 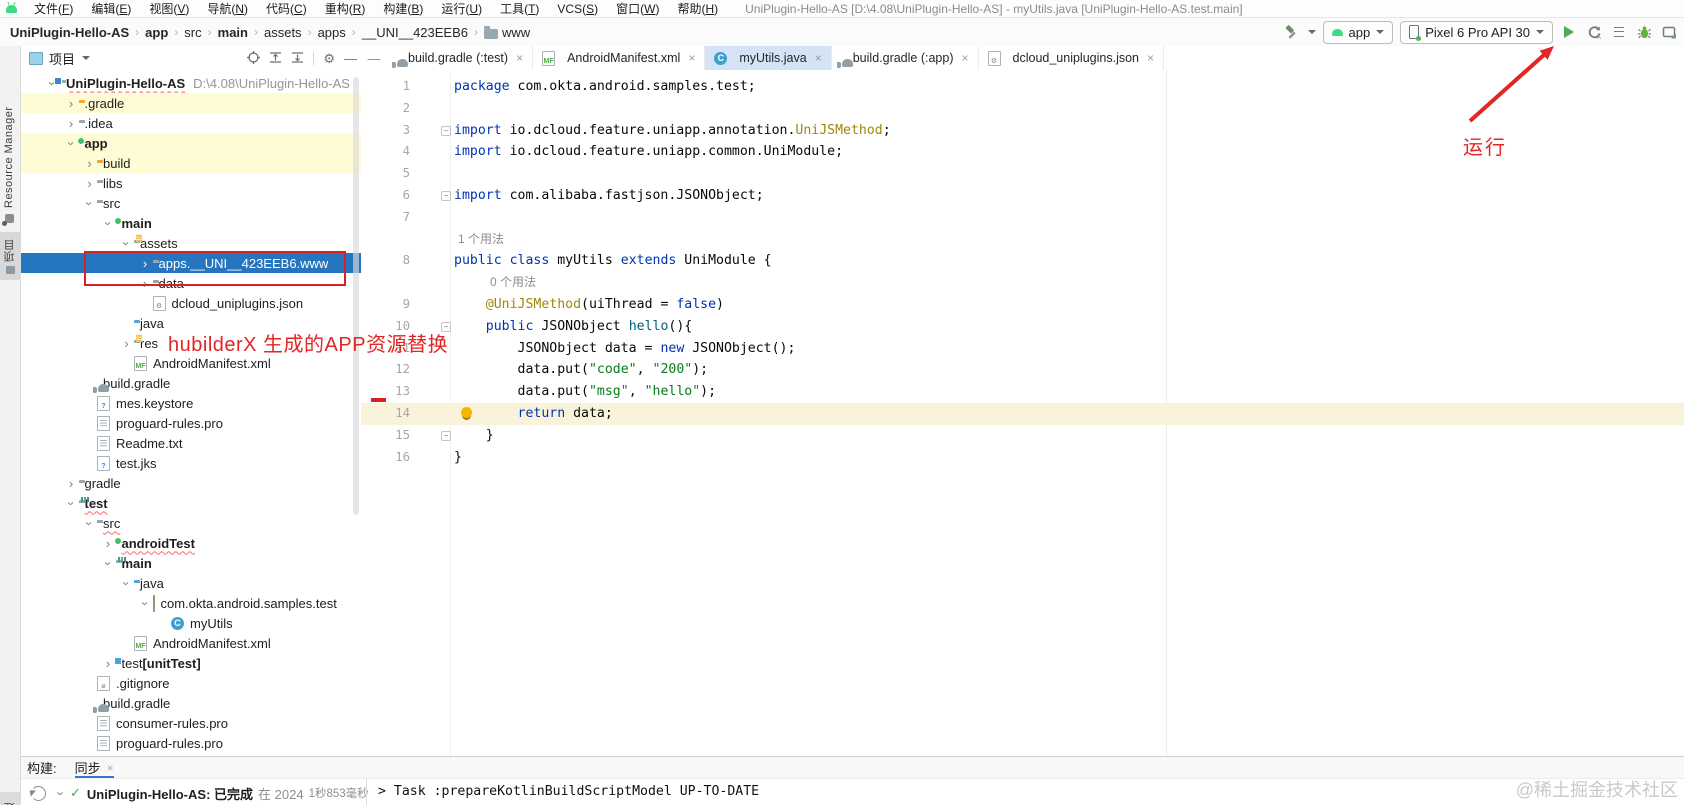 I want to click on editor-tab: build.gradle (:app) ×, so click(x=905, y=58).